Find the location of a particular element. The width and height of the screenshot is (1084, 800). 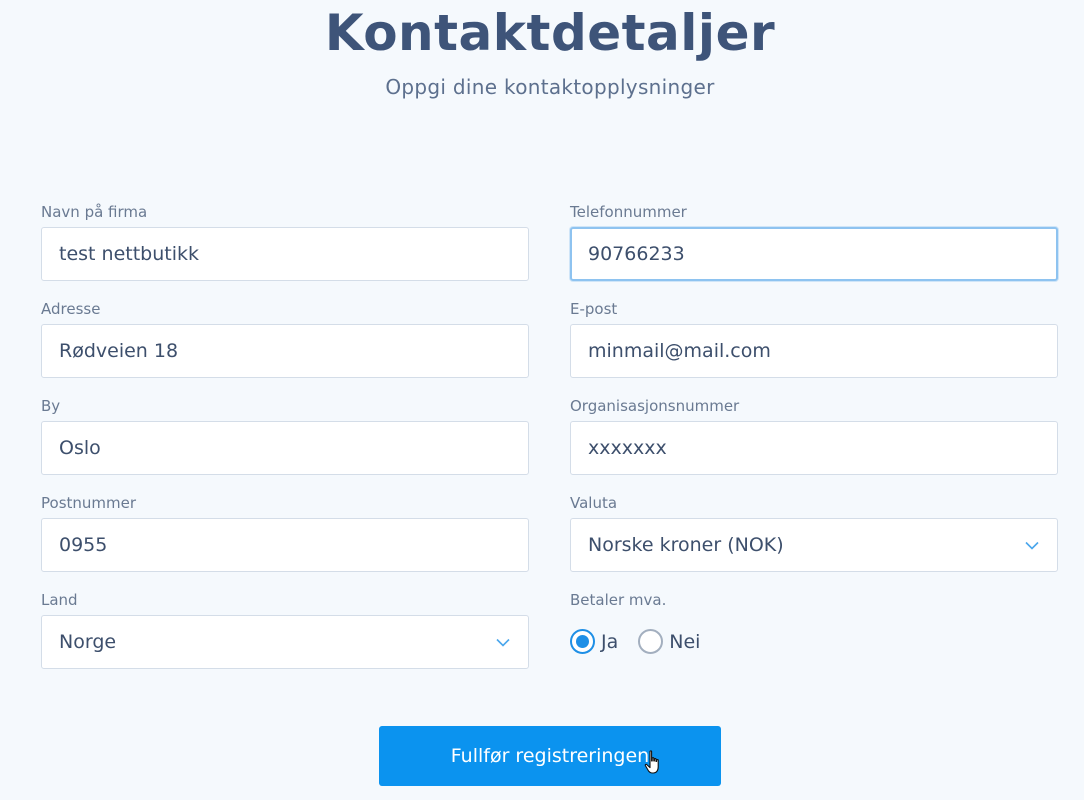

currency-label: Valuta is located at coordinates (594, 503).